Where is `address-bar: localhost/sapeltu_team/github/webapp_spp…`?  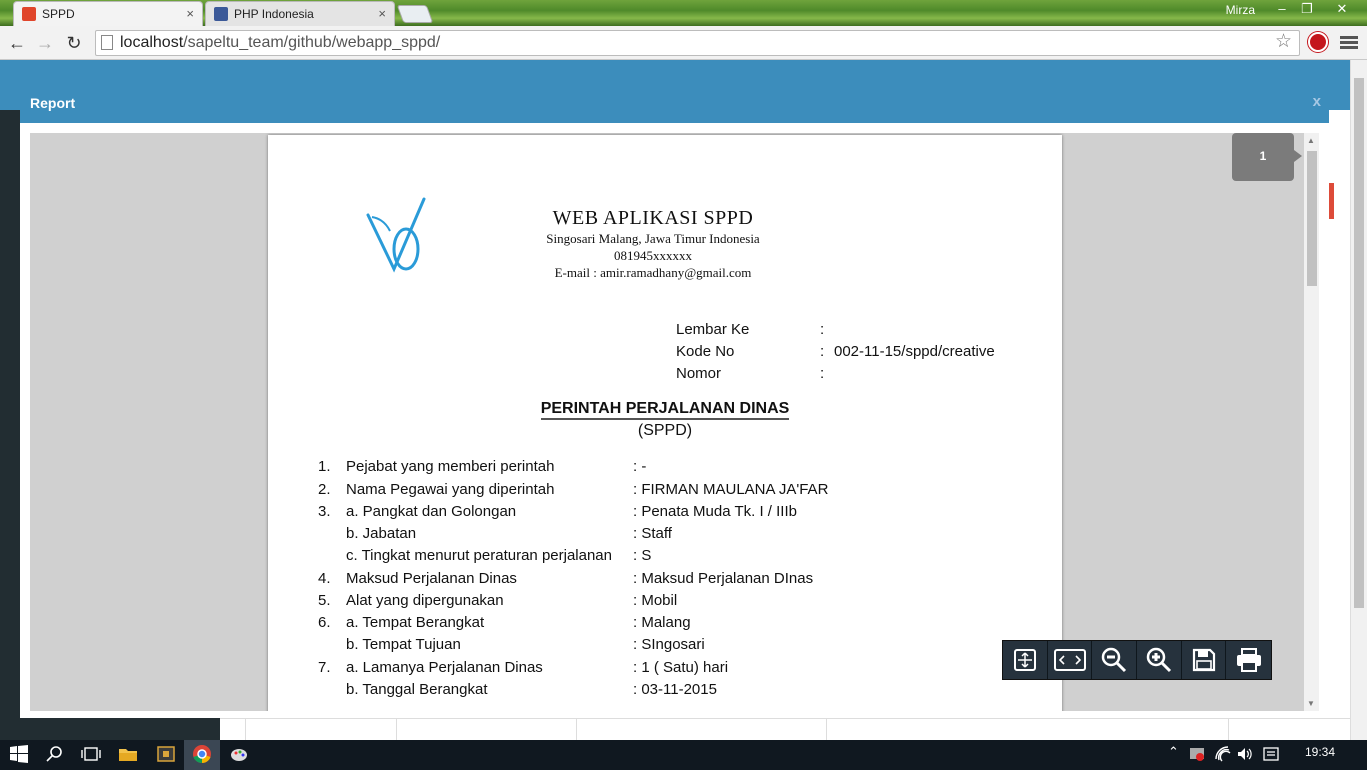
address-bar: localhost/sapeltu_team/github/webapp_spp… is located at coordinates (697, 43).